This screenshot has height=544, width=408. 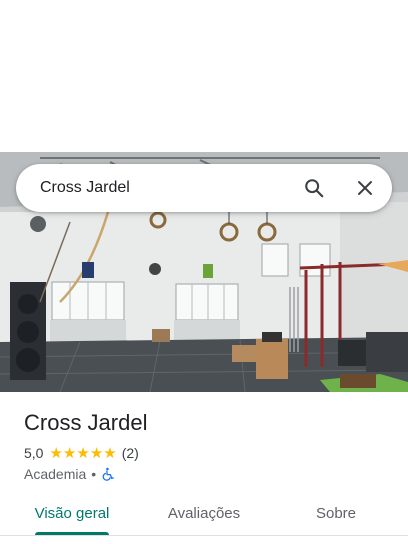 What do you see at coordinates (55, 474) in the screenshot?
I see `category-label: Academia` at bounding box center [55, 474].